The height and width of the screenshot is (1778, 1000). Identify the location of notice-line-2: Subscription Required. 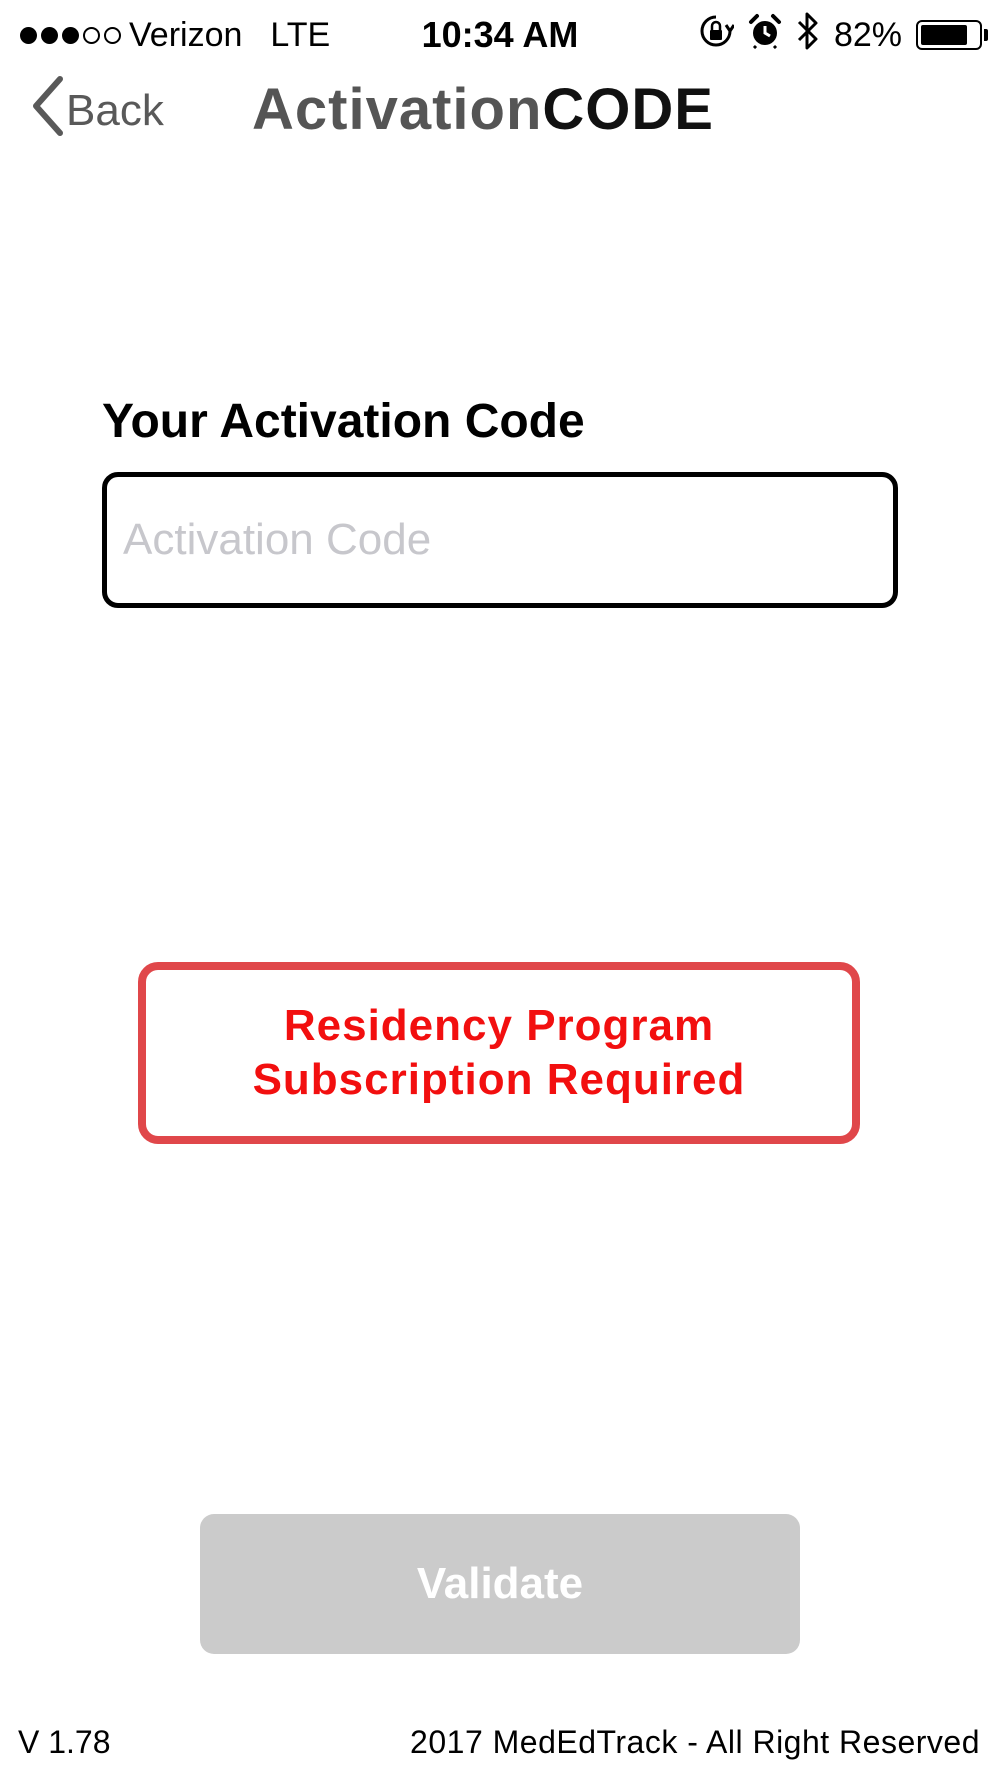
(499, 1079).